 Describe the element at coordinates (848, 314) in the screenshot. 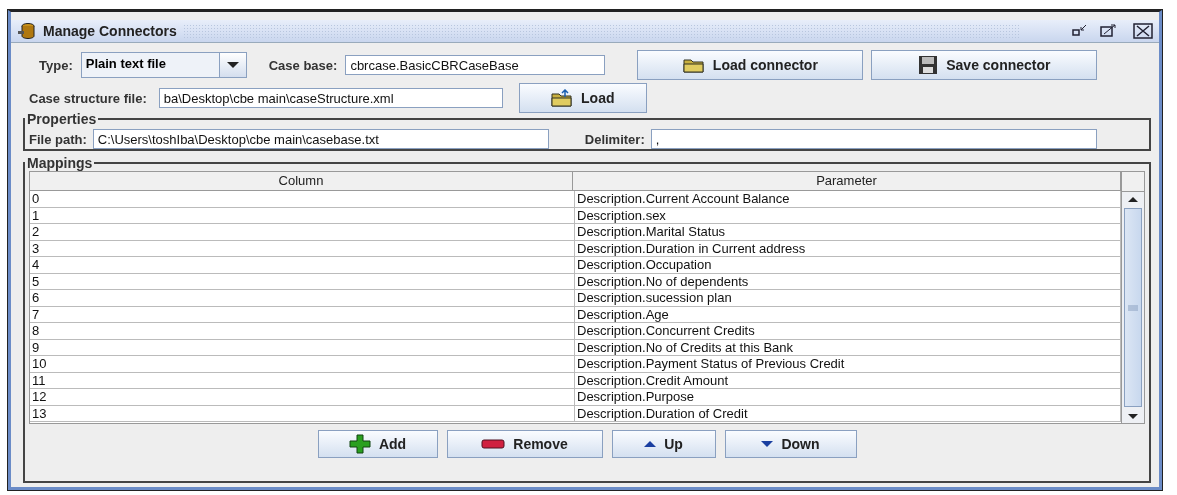

I see `table-cell: Description.Age` at that location.